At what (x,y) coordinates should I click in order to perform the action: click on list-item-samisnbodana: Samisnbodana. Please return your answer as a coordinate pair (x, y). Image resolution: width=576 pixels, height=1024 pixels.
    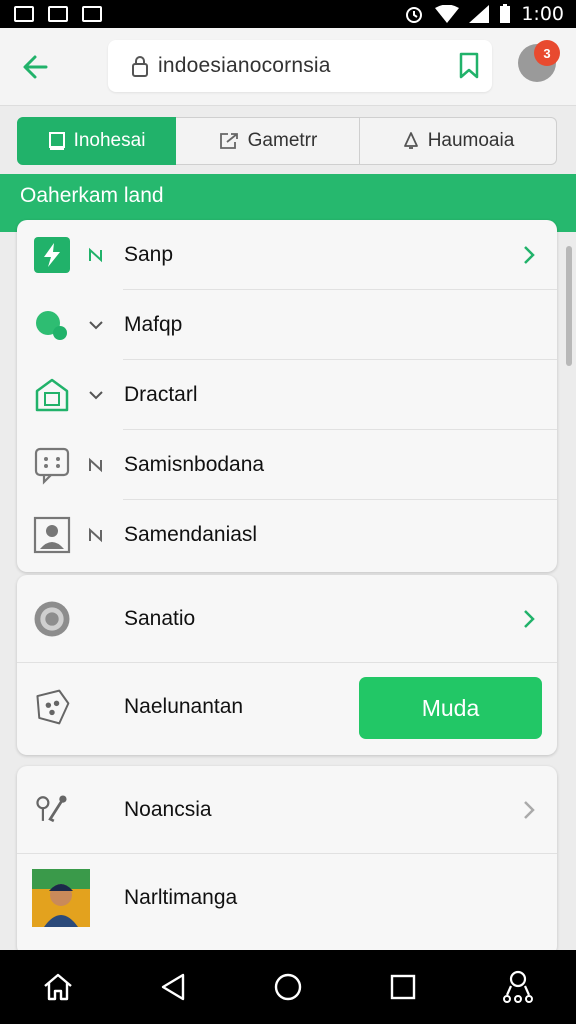
    Looking at the image, I should click on (287, 465).